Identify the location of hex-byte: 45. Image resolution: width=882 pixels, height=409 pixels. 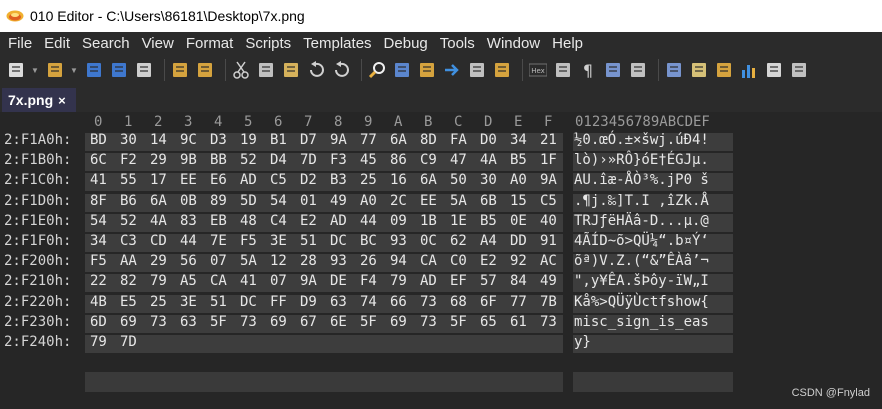
(368, 160).